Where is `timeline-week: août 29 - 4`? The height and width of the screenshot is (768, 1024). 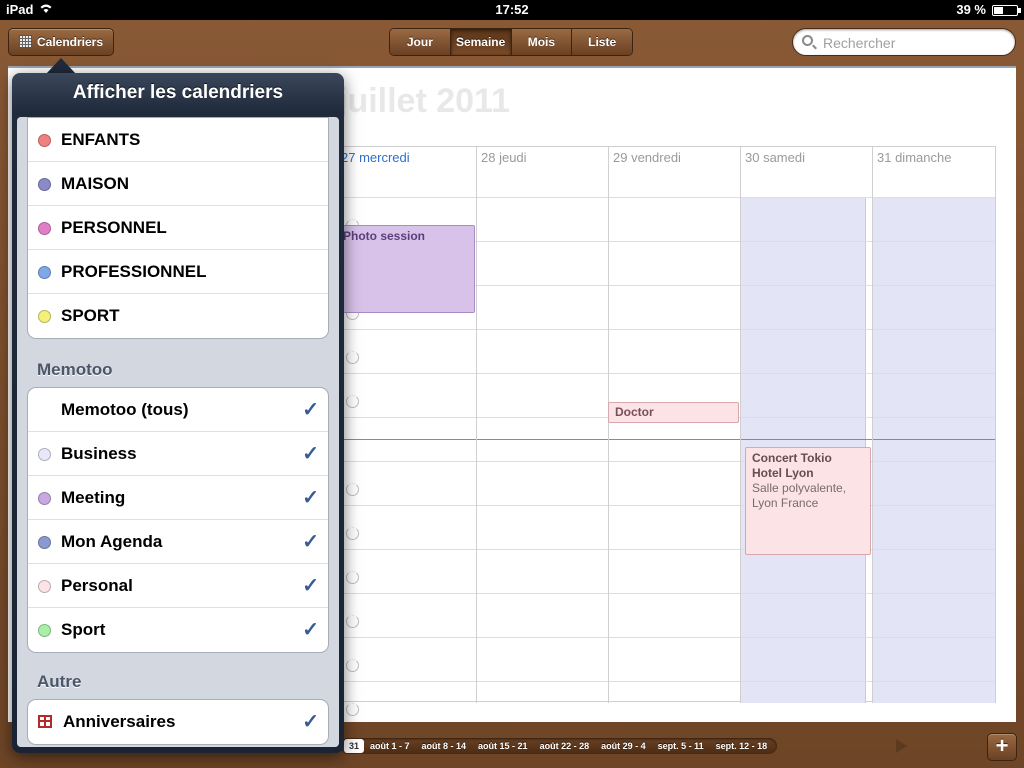 timeline-week: août 29 - 4 is located at coordinates (623, 746).